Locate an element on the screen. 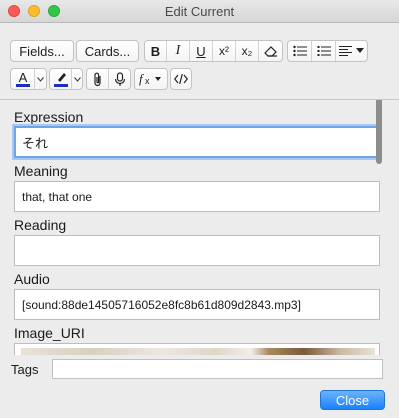 The width and height of the screenshot is (399, 418). svg-text: A is located at coordinates (22, 78).